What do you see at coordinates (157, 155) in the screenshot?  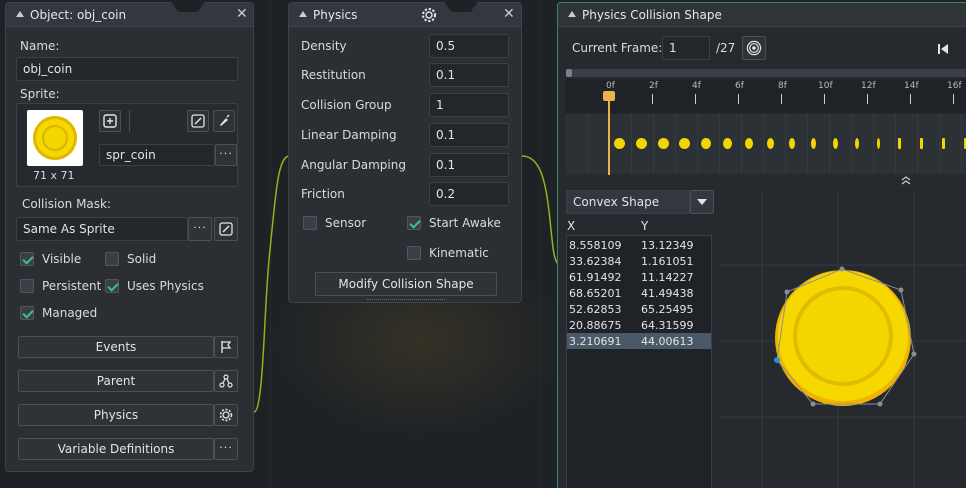 I see `sprite-name-field: spr_coin` at bounding box center [157, 155].